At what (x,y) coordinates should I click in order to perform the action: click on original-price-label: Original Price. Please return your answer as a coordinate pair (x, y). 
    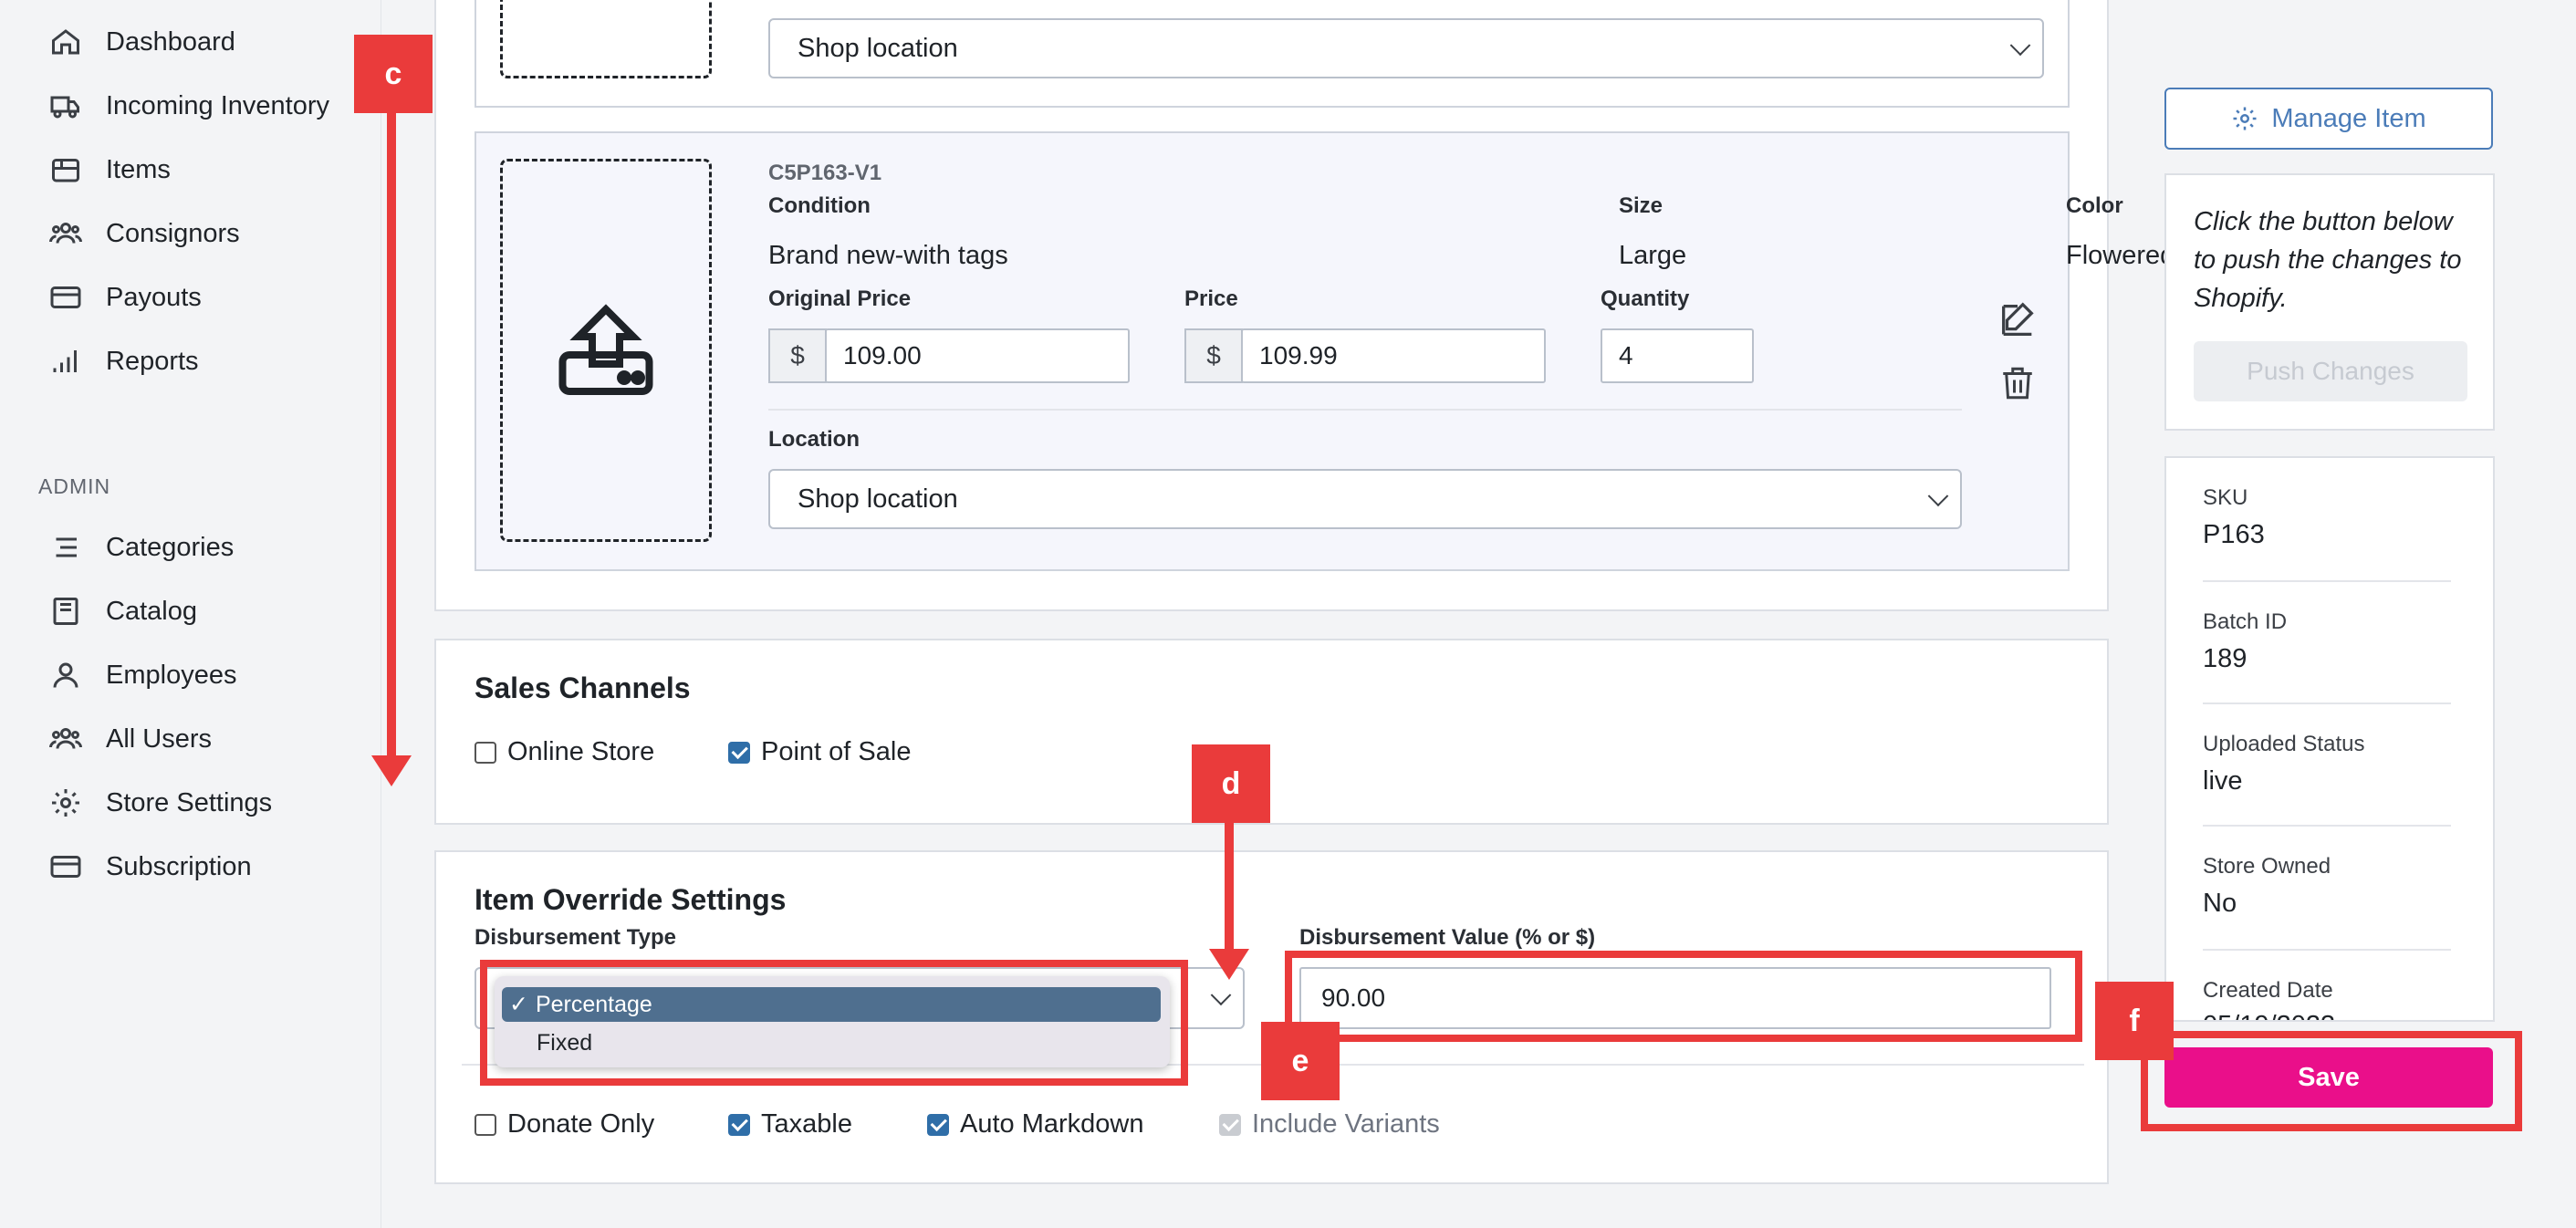
    Looking at the image, I should click on (840, 298).